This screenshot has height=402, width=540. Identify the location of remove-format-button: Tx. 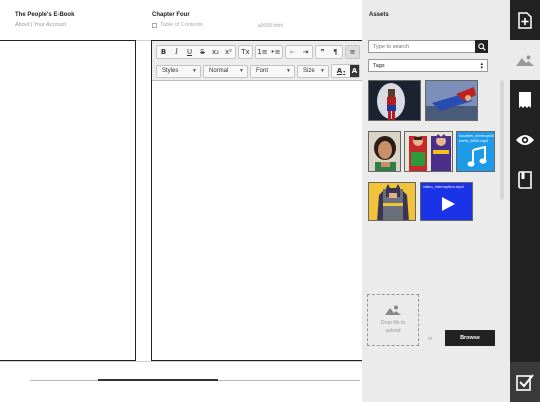
(245, 52).